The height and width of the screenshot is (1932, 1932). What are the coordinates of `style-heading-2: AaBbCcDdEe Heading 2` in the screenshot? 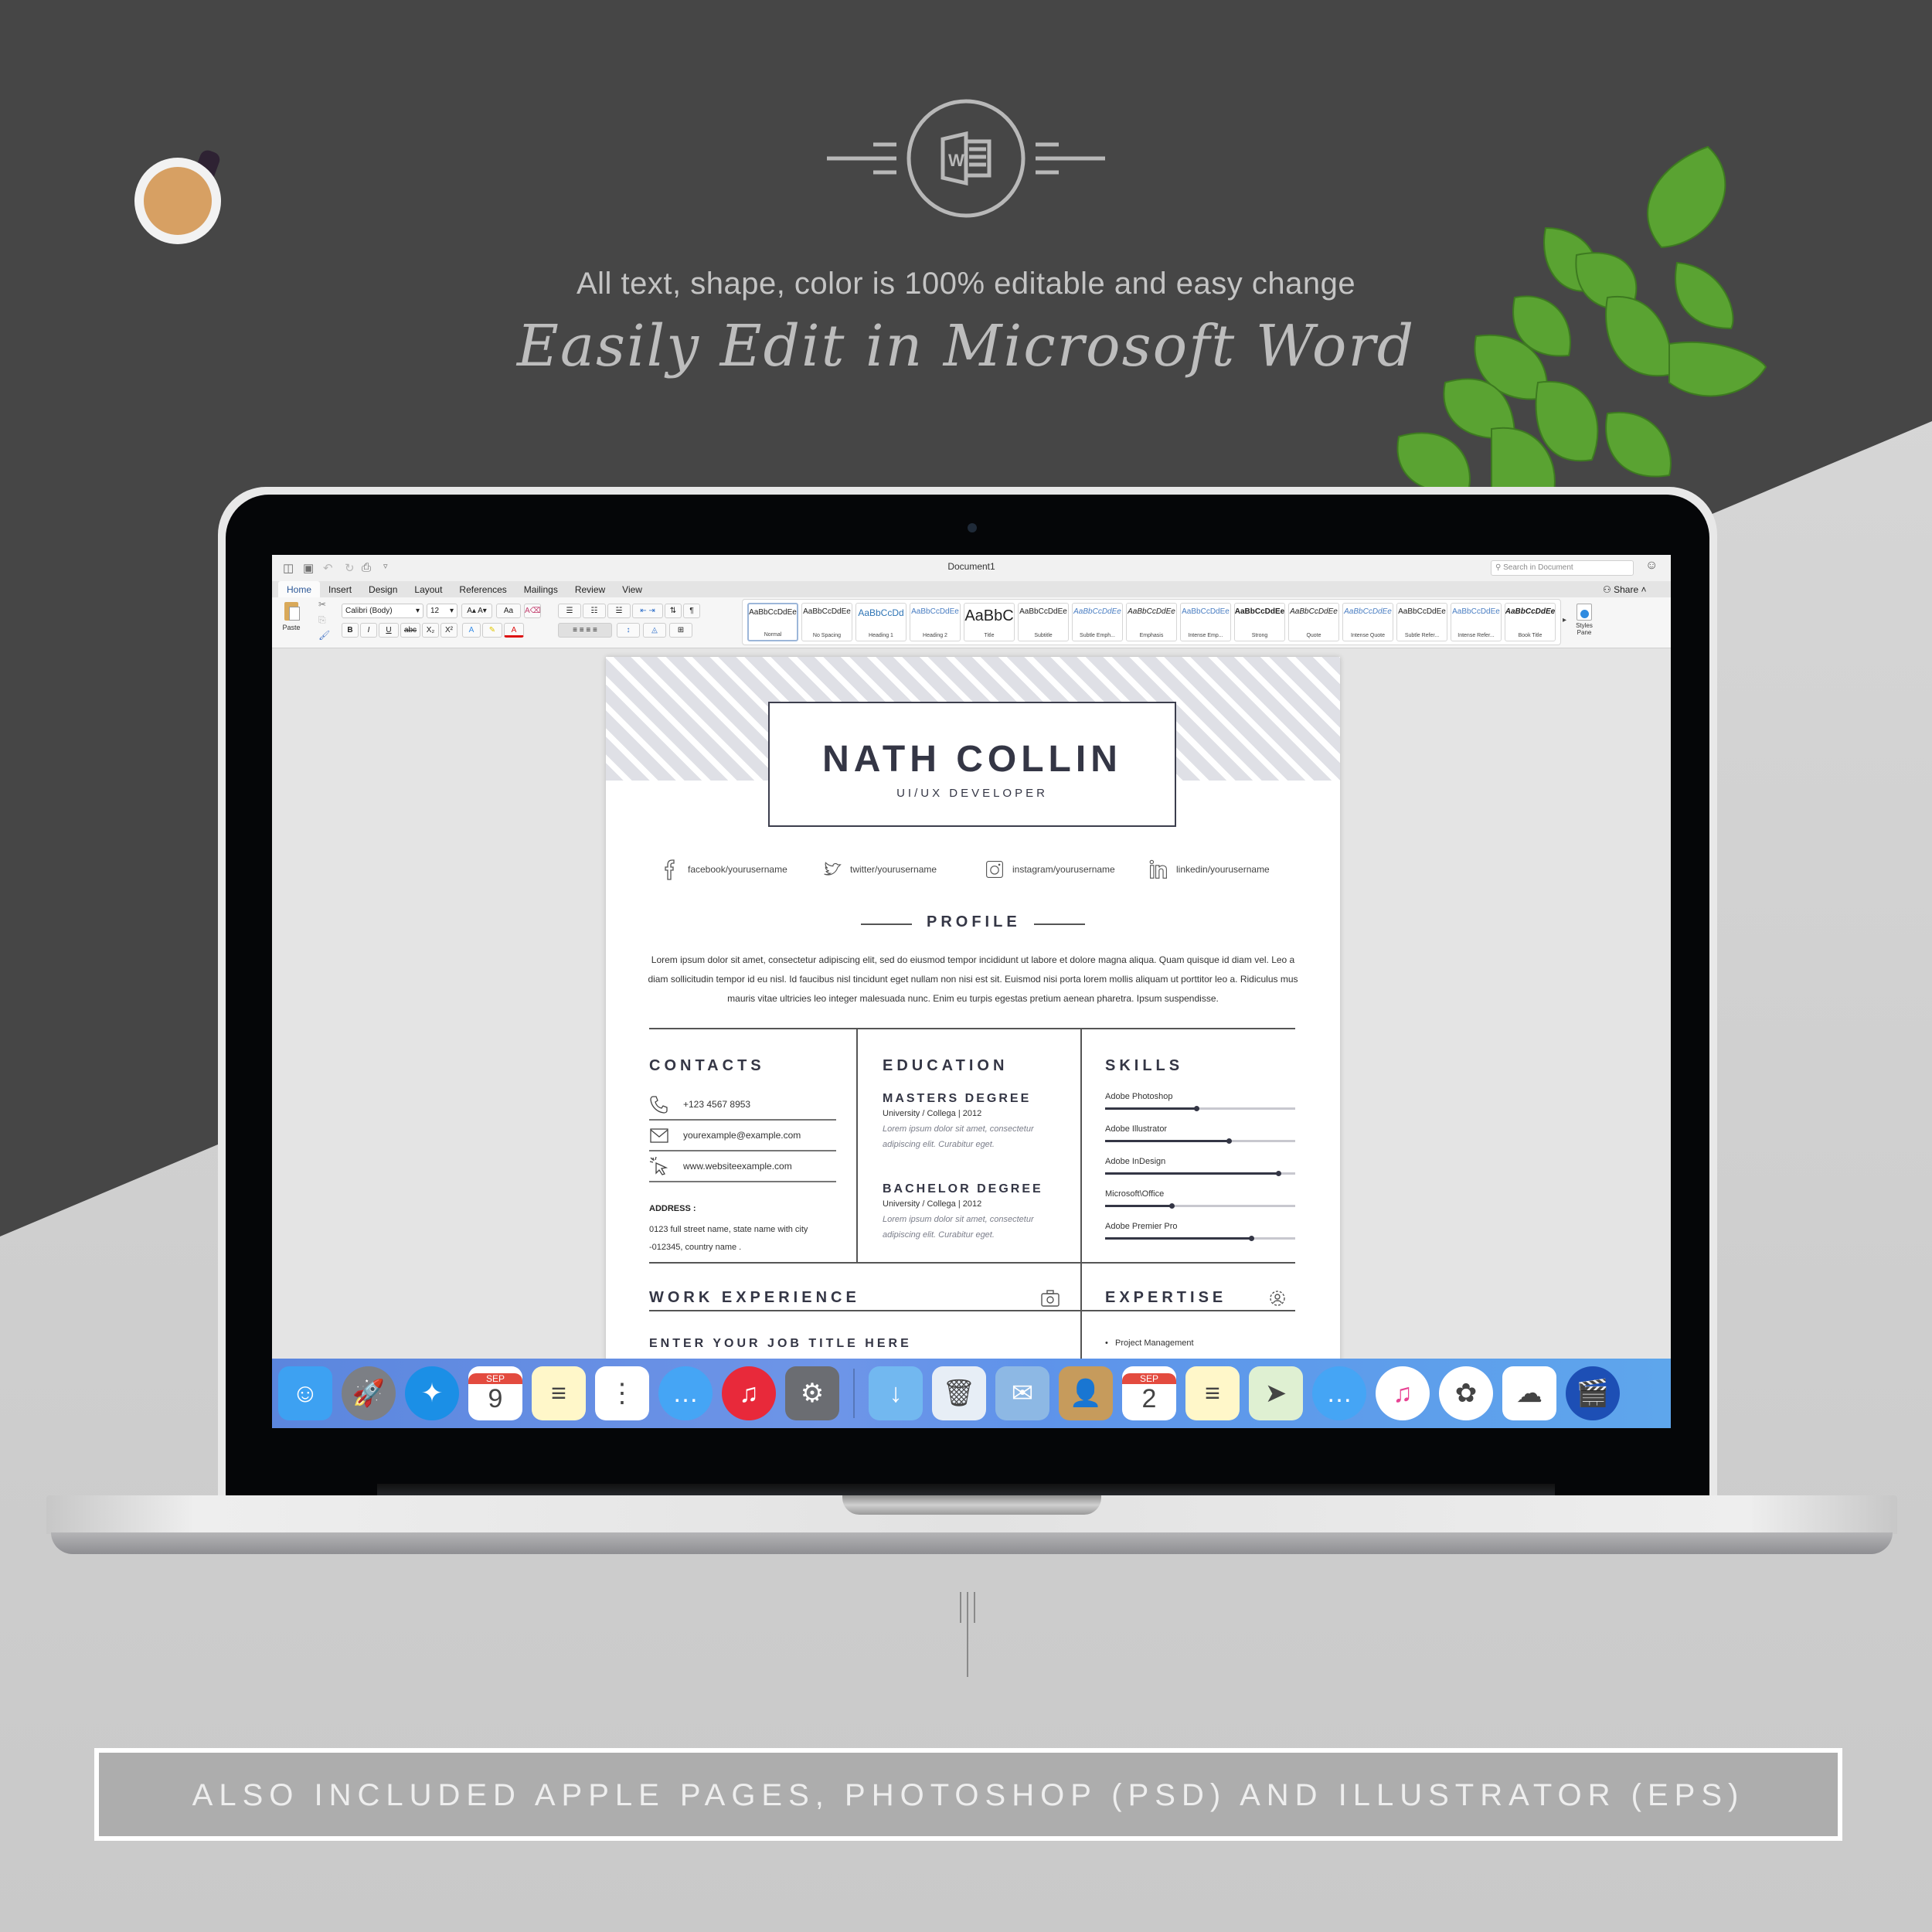 It's located at (935, 622).